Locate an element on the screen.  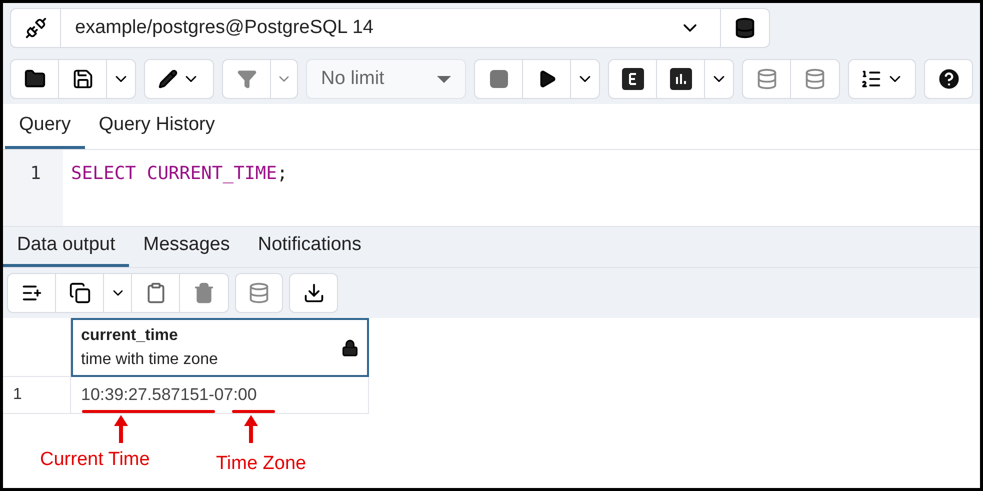
code-line: SELECT CURRENT_TIME; is located at coordinates (179, 174).